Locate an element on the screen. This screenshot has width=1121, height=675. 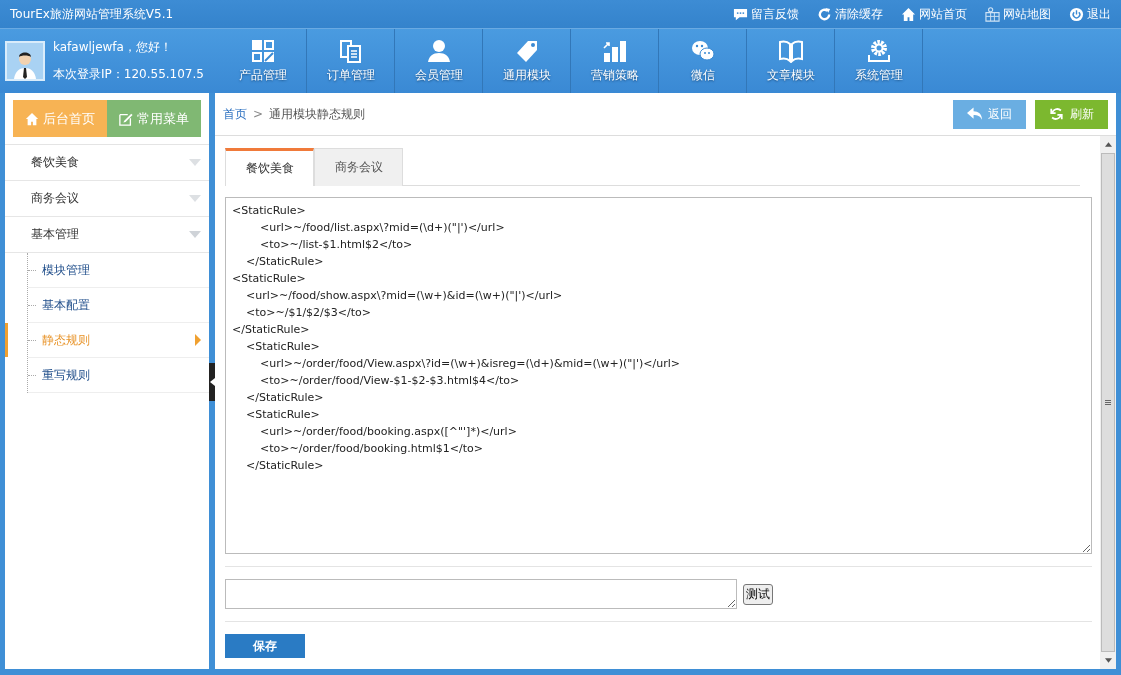
menu-button: 常用菜单 is located at coordinates (154, 118).